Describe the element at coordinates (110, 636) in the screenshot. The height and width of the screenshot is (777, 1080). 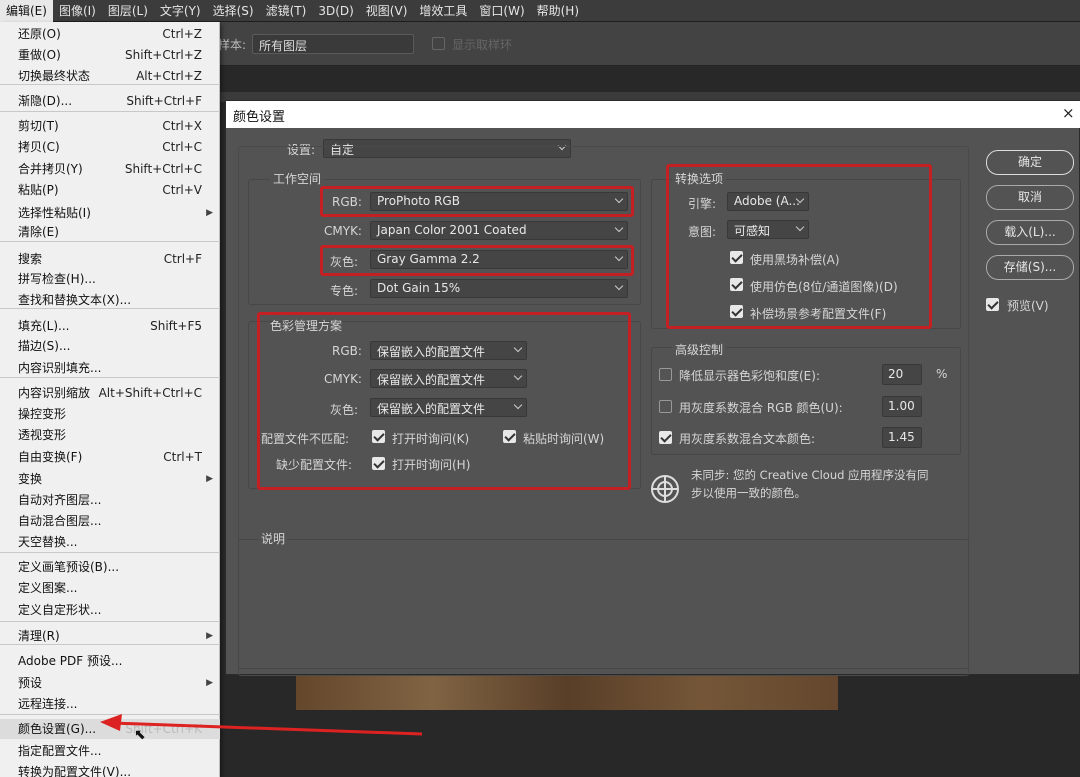
I see `edit-menu-item: 清理(R) ▶` at that location.